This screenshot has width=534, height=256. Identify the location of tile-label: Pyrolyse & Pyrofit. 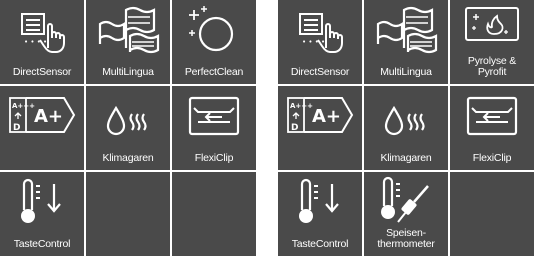
(492, 66).